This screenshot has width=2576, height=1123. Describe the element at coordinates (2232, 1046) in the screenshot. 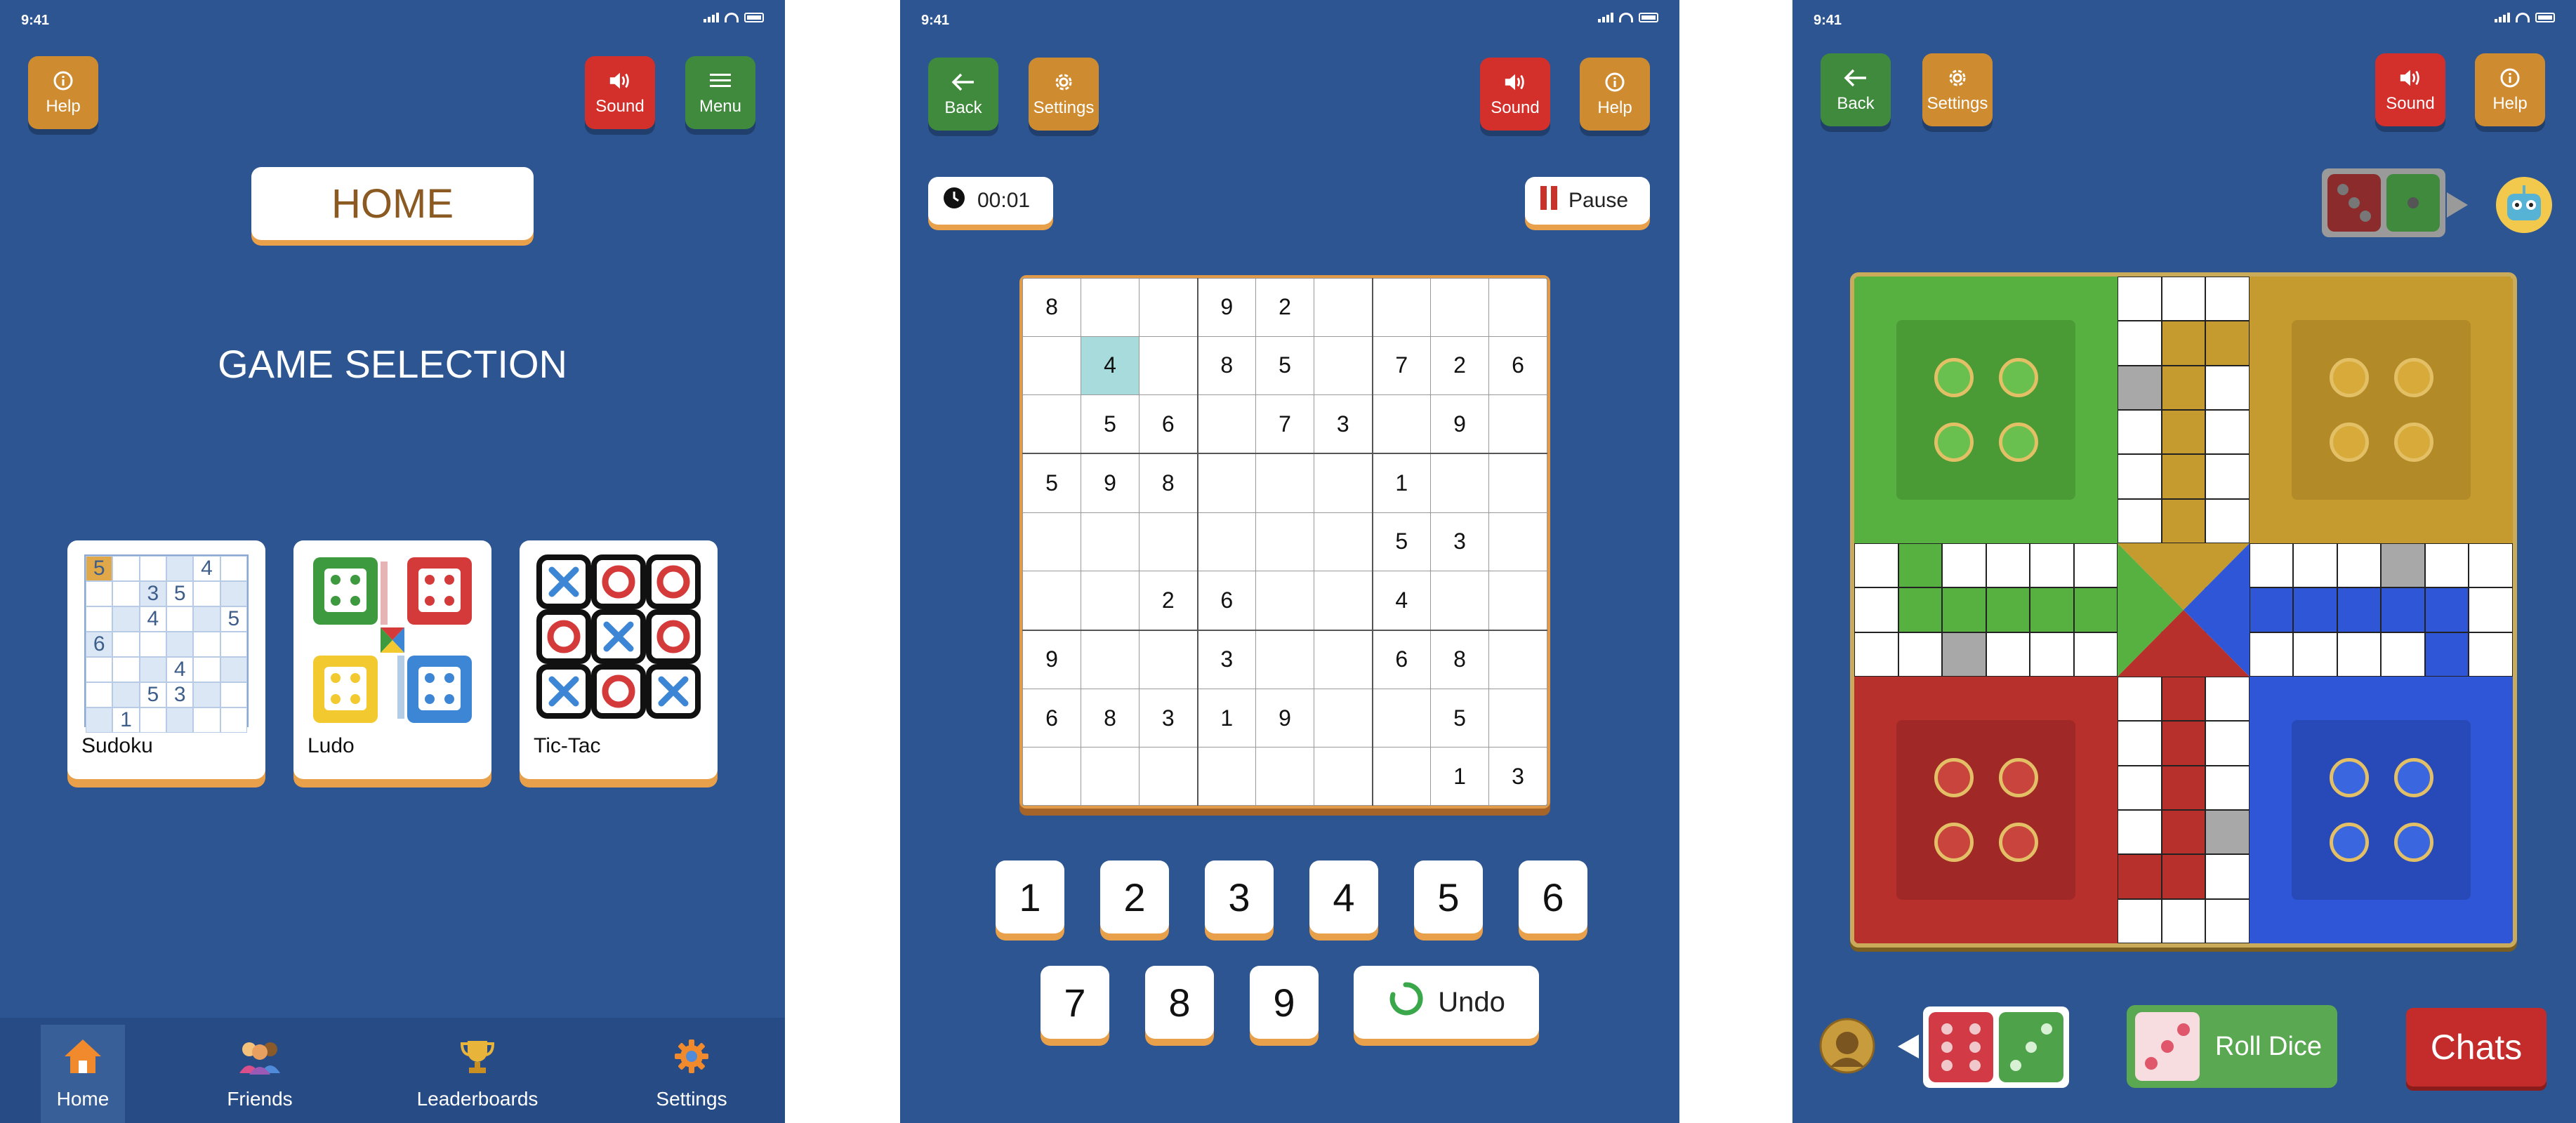

I see `roll-dice-button: Roll Dice` at that location.